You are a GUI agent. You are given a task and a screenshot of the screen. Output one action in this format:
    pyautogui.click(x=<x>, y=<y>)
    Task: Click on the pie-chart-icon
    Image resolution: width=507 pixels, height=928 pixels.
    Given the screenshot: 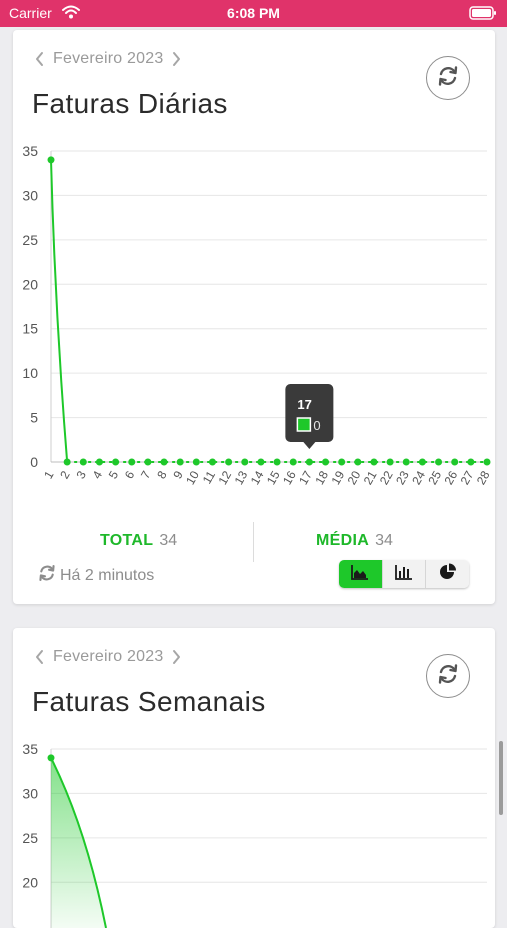 What is the action you would take?
    pyautogui.click(x=448, y=574)
    